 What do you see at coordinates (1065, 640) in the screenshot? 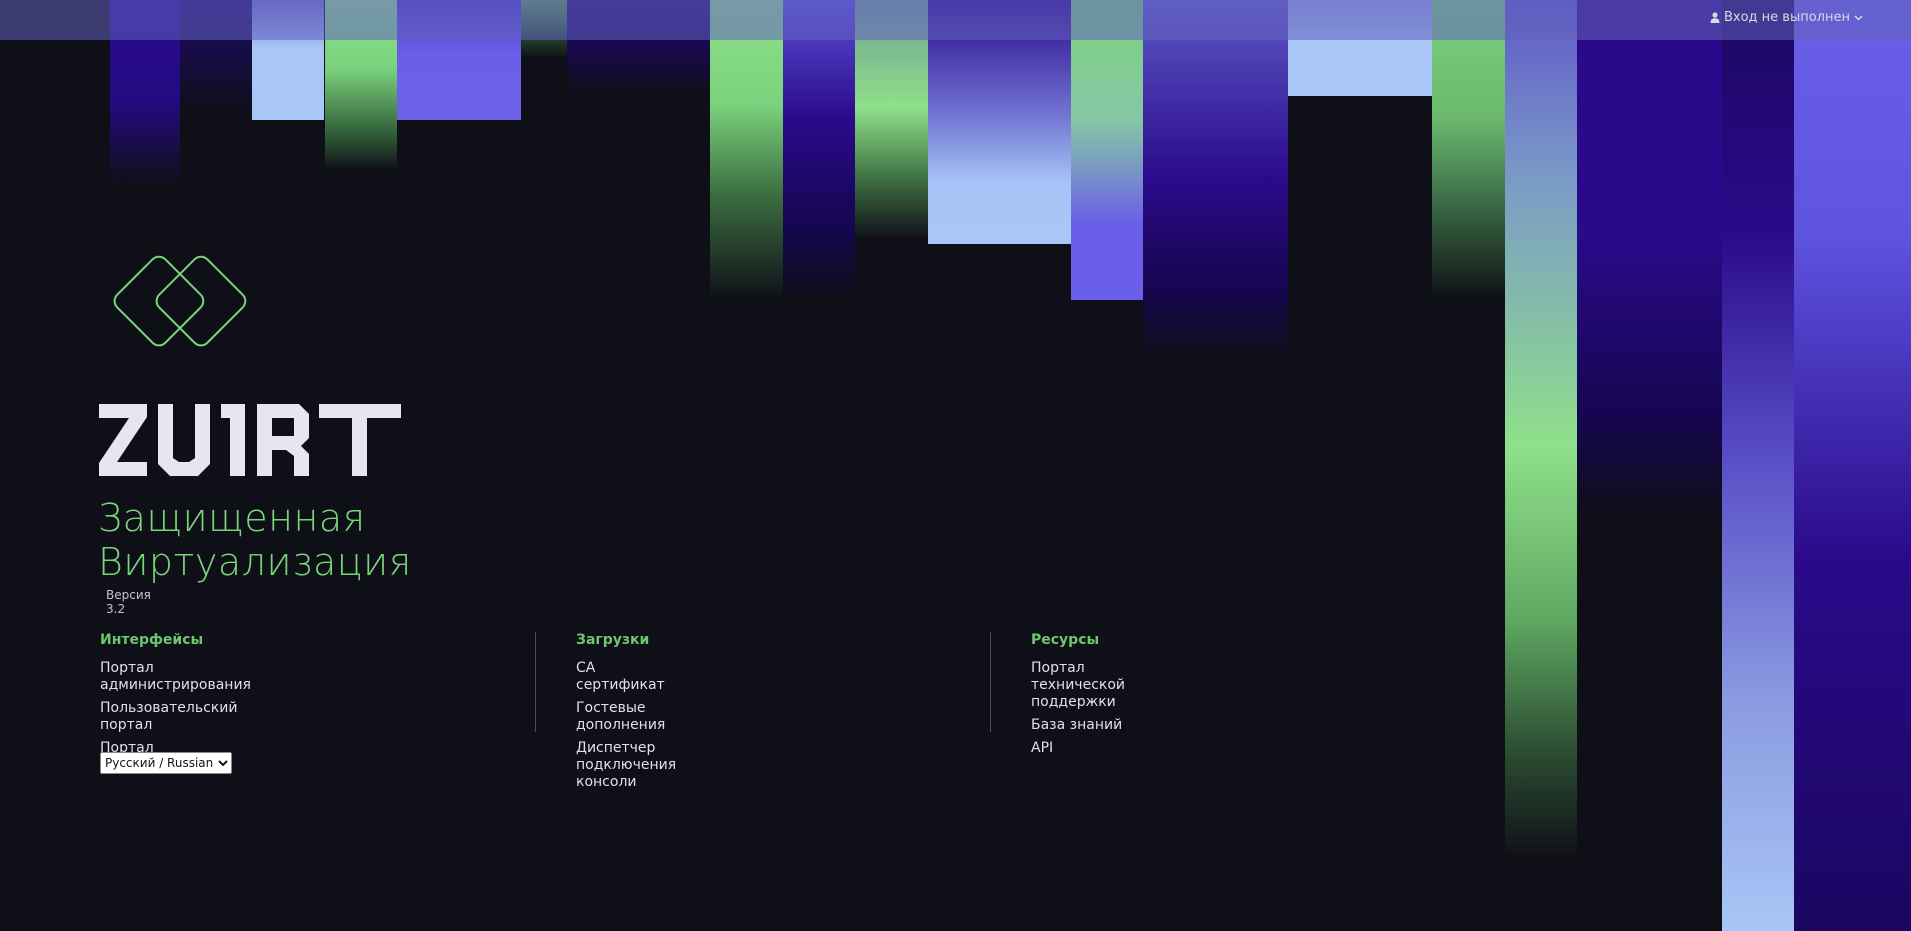
I see `column-heading-resources: Ресурсы` at bounding box center [1065, 640].